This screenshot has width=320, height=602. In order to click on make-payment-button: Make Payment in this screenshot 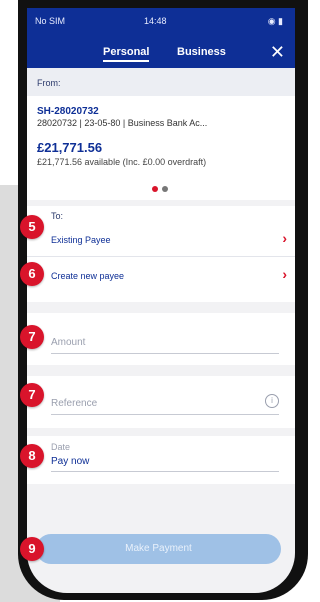, I will do `click(158, 549)`.